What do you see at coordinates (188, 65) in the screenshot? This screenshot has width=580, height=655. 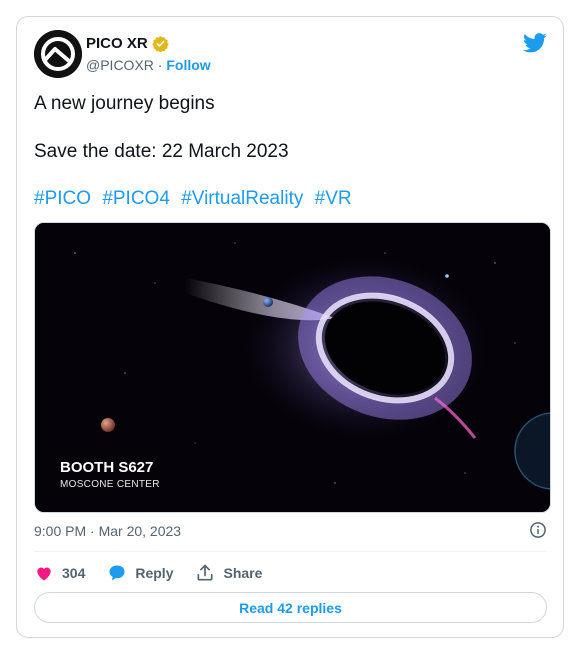 I see `follow-button: Follow` at bounding box center [188, 65].